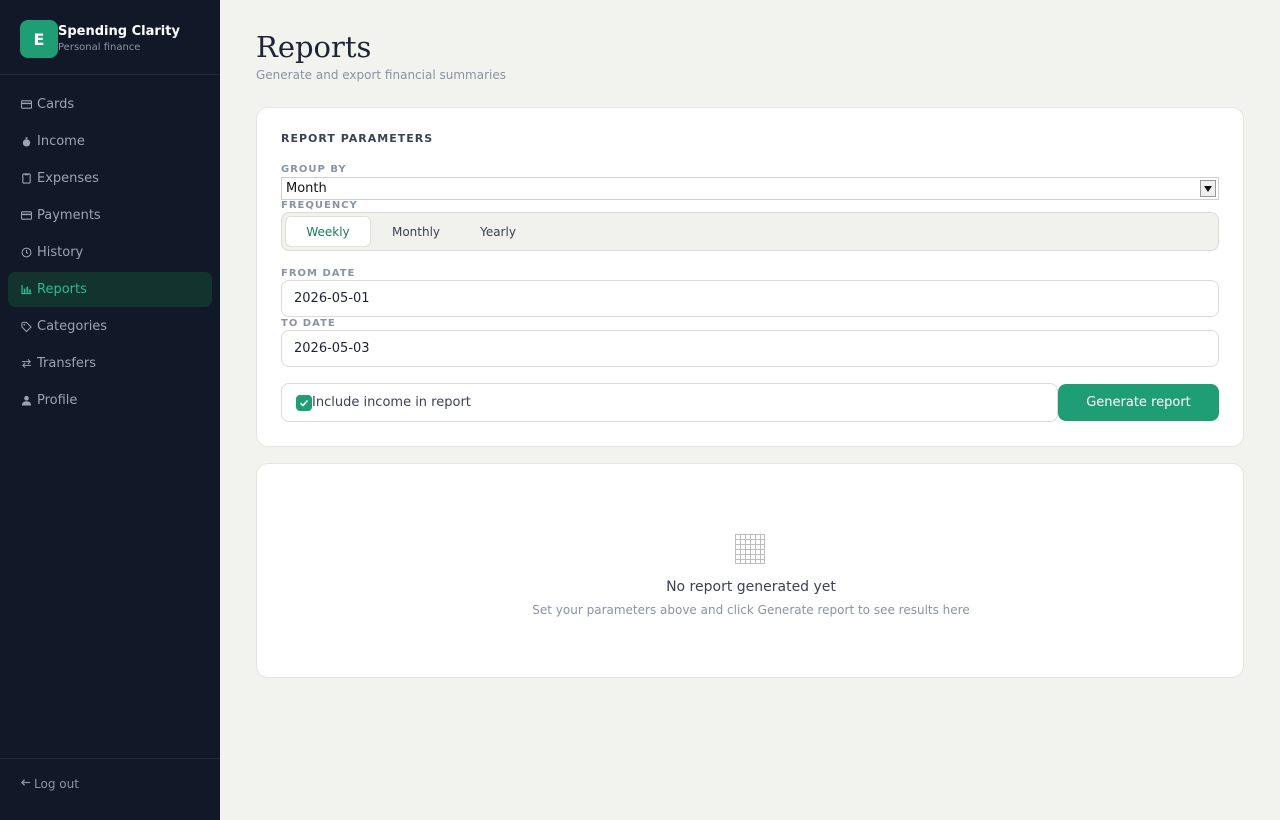 The image size is (1280, 820). What do you see at coordinates (110, 789) in the screenshot?
I see `sidebar-footer: Log out` at bounding box center [110, 789].